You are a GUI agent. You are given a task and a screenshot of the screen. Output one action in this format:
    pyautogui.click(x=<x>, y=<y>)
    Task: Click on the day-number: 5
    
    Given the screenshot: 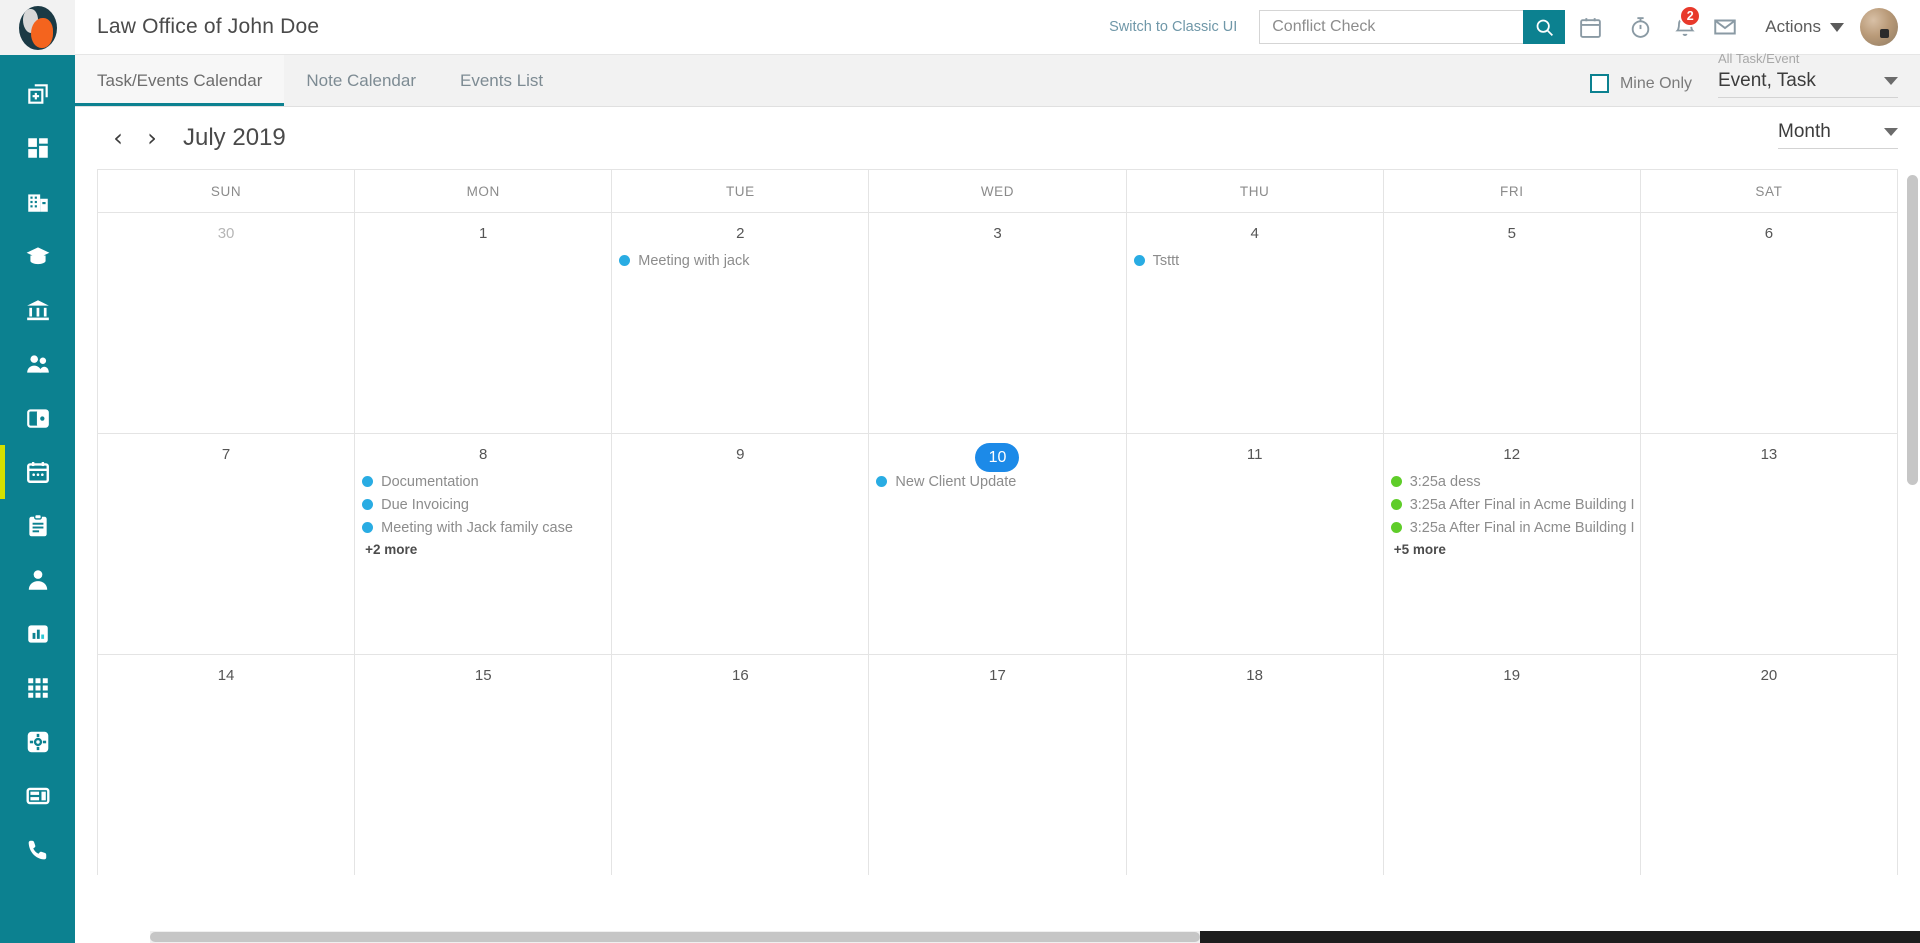 What is the action you would take?
    pyautogui.click(x=1512, y=234)
    